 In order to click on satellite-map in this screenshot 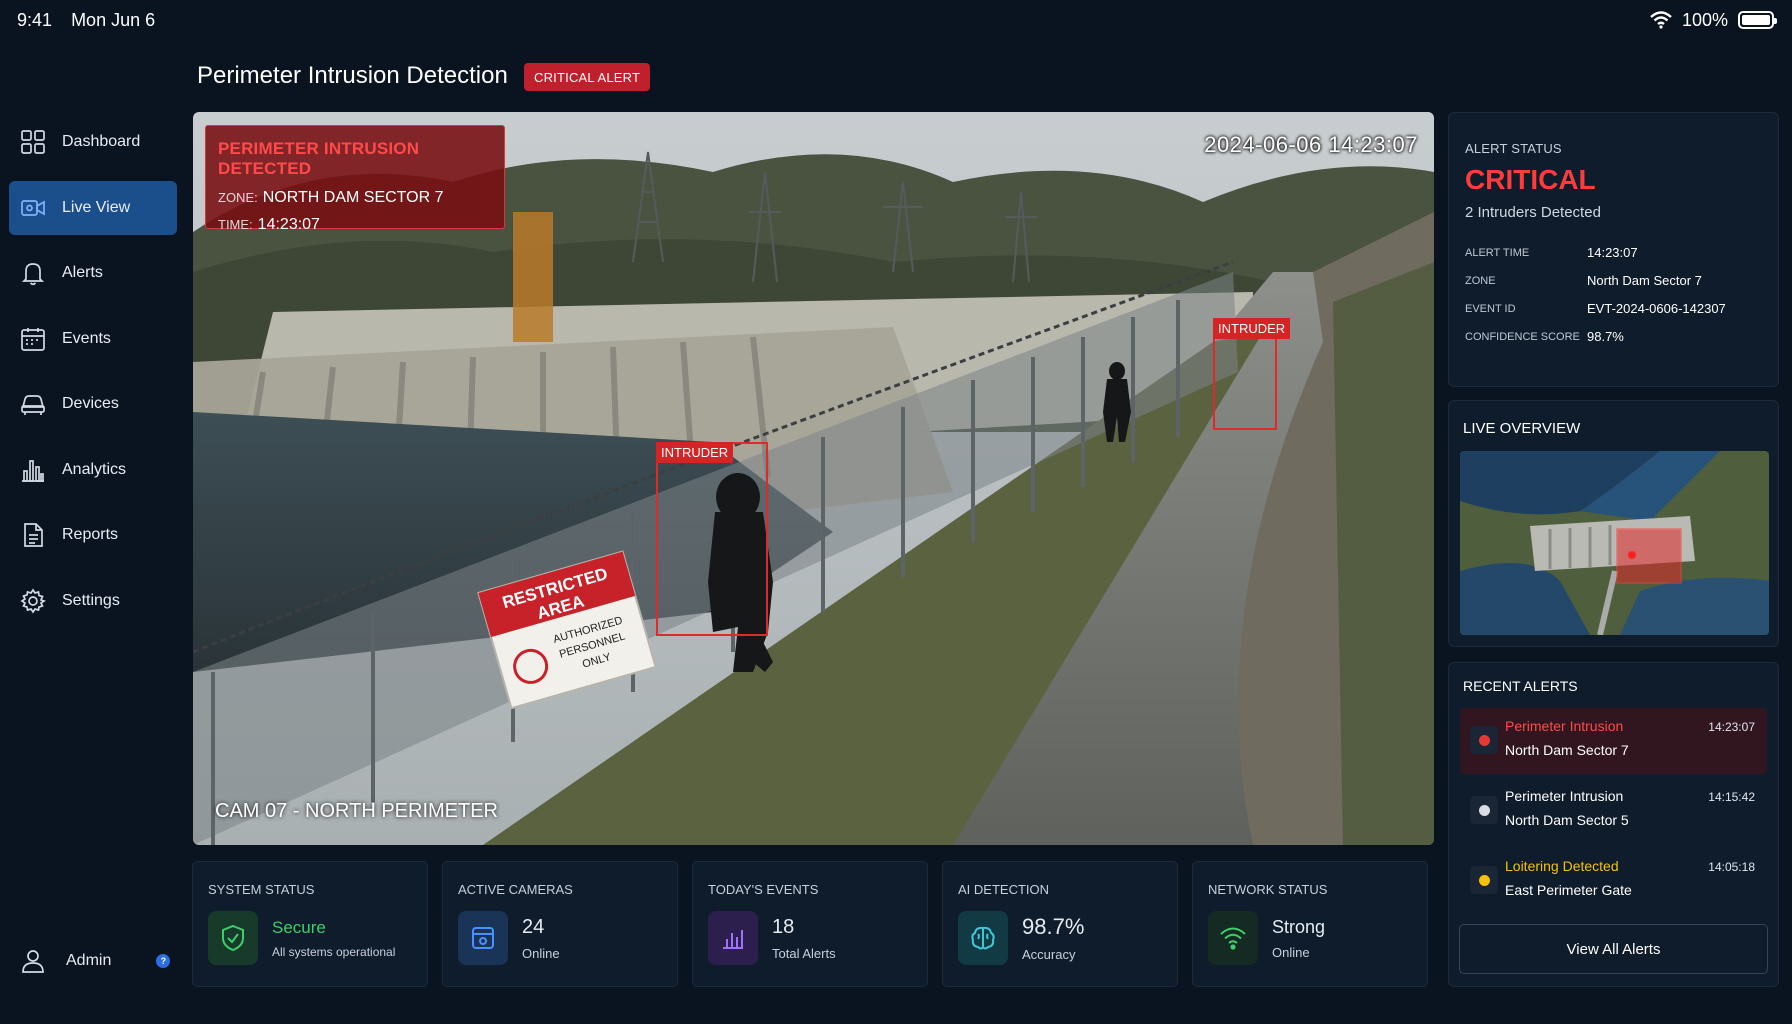, I will do `click(1614, 543)`.